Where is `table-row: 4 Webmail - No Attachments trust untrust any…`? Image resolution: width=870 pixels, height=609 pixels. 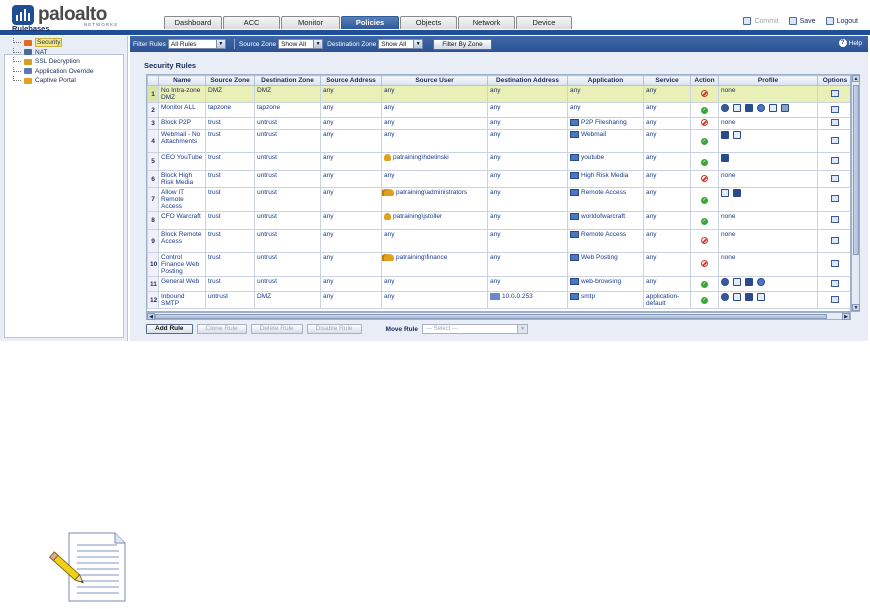
table-row: 4 Webmail - No Attachments trust untrust any… is located at coordinates (498, 141).